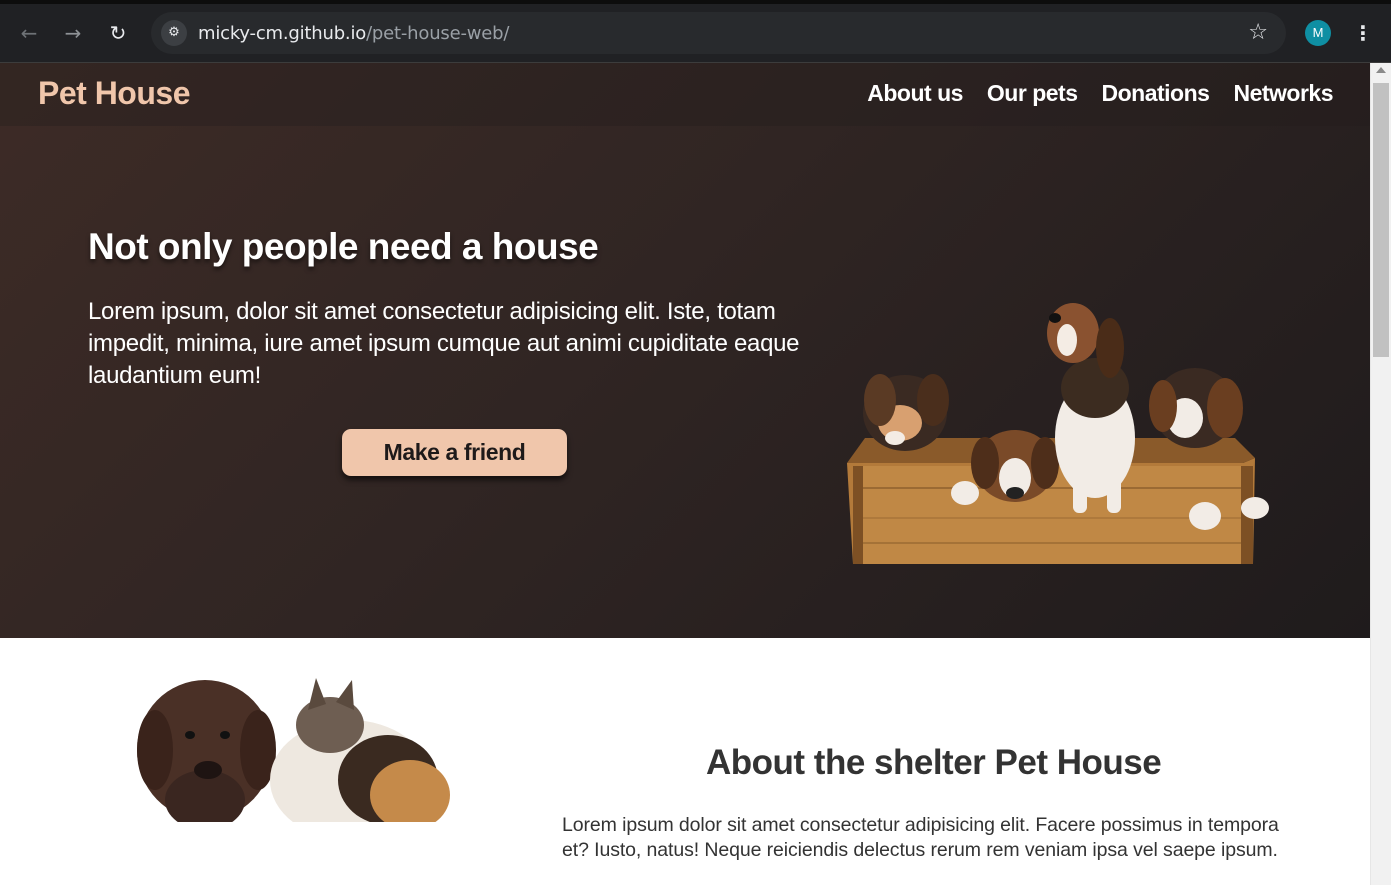 This screenshot has width=1391, height=885. What do you see at coordinates (1100, 93) in the screenshot?
I see `site-nav: About us Our pets Donations Networks` at bounding box center [1100, 93].